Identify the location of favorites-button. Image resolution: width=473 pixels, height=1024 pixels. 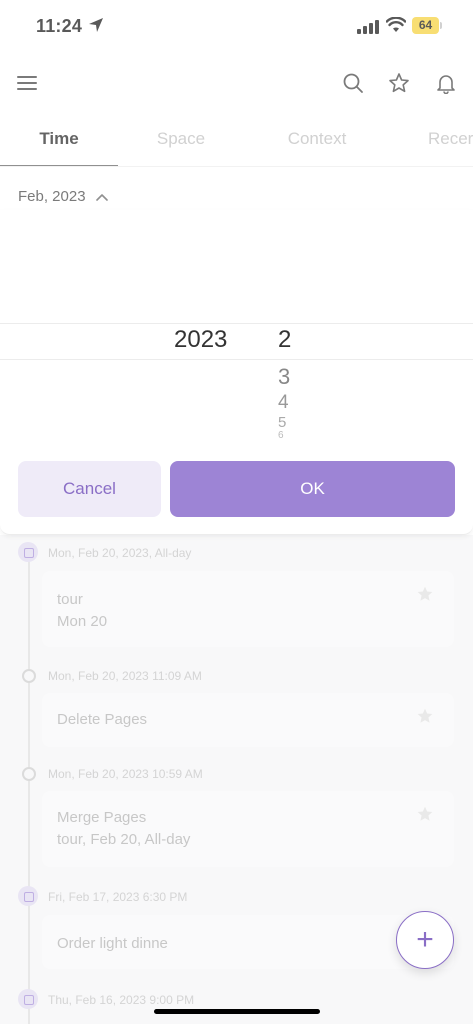
(399, 83).